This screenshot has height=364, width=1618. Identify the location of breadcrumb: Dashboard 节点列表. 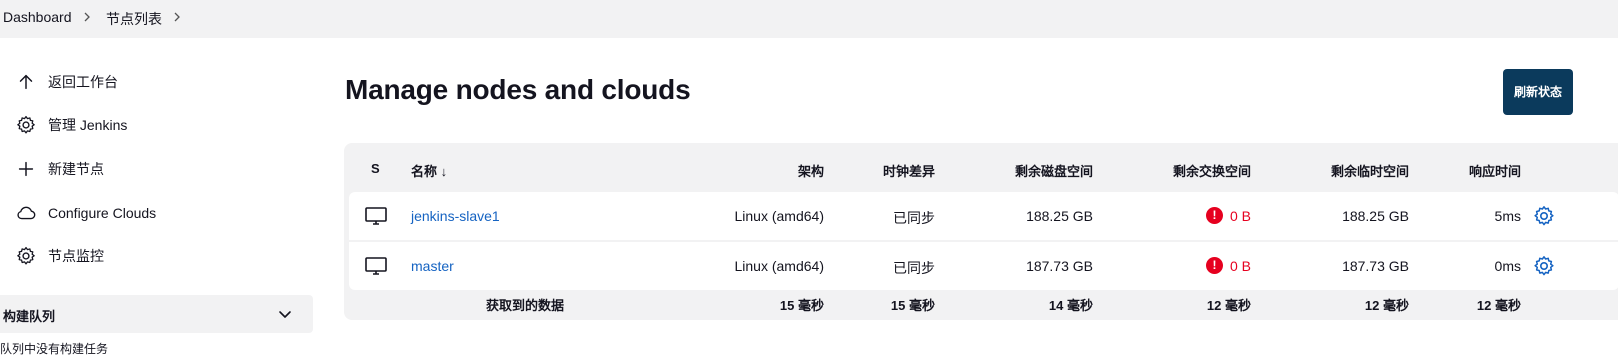
(809, 19).